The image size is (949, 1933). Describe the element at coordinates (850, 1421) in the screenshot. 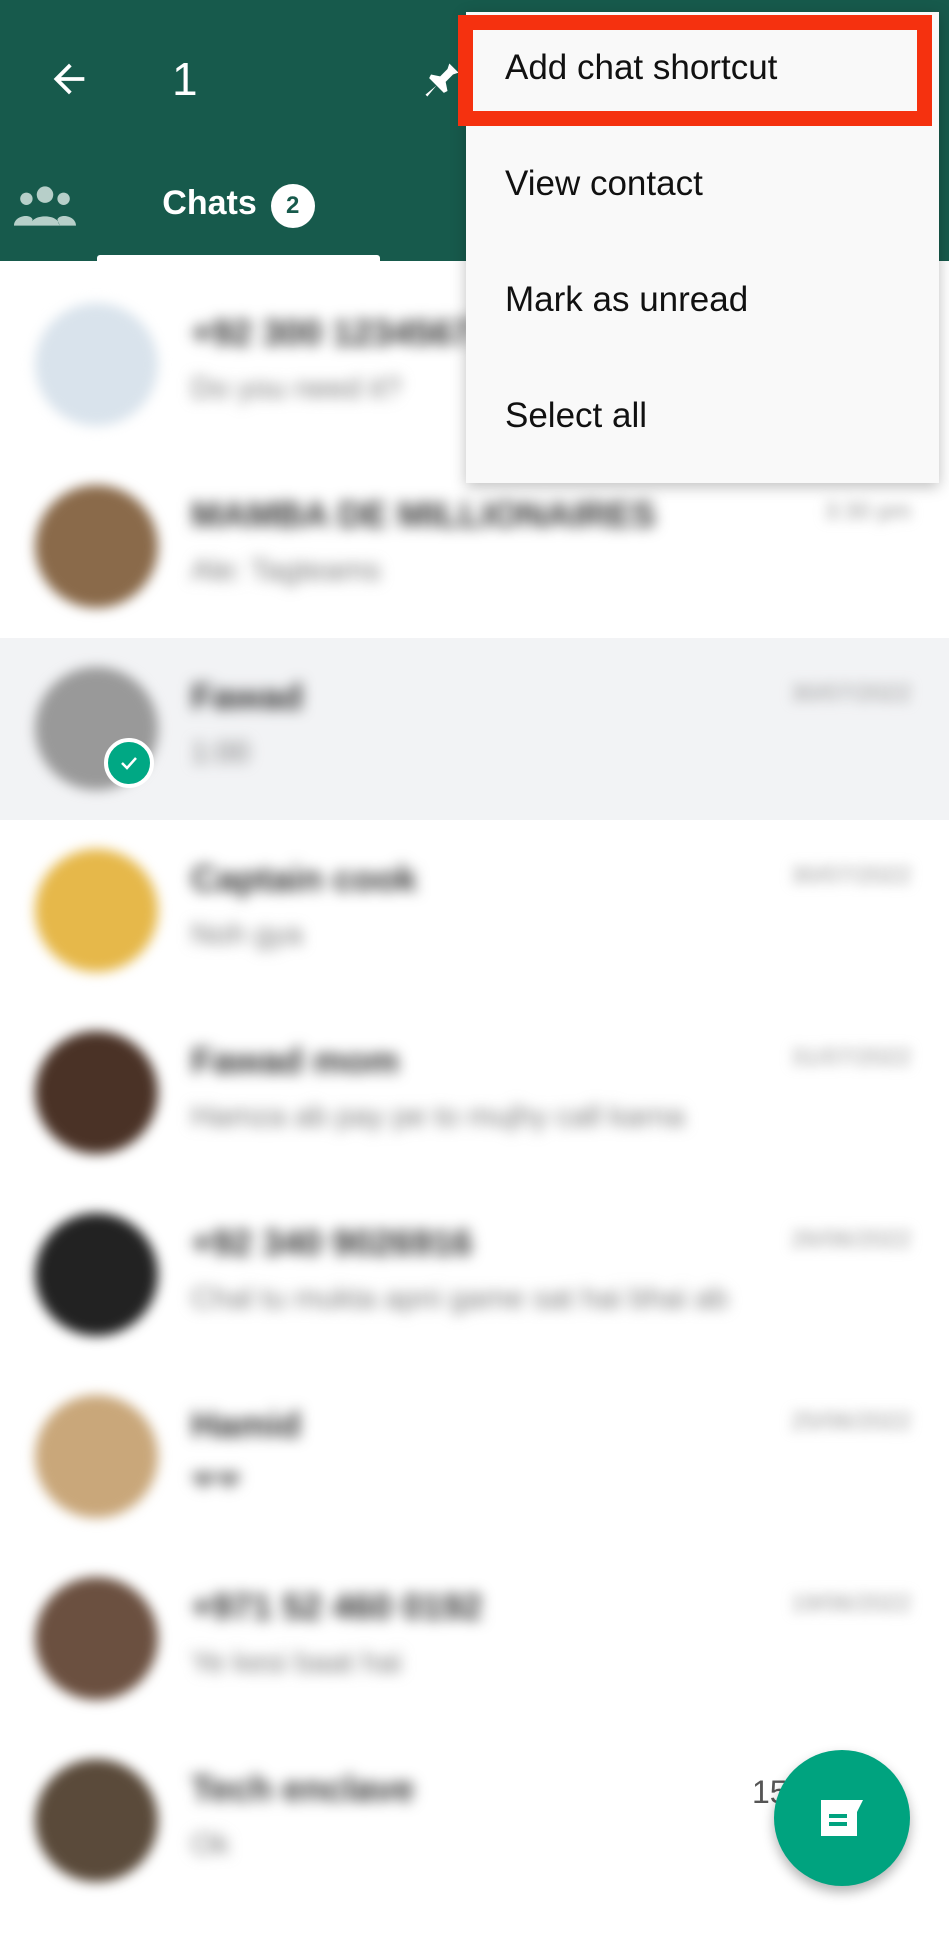

I see `chat-time: 25/06/2022` at that location.